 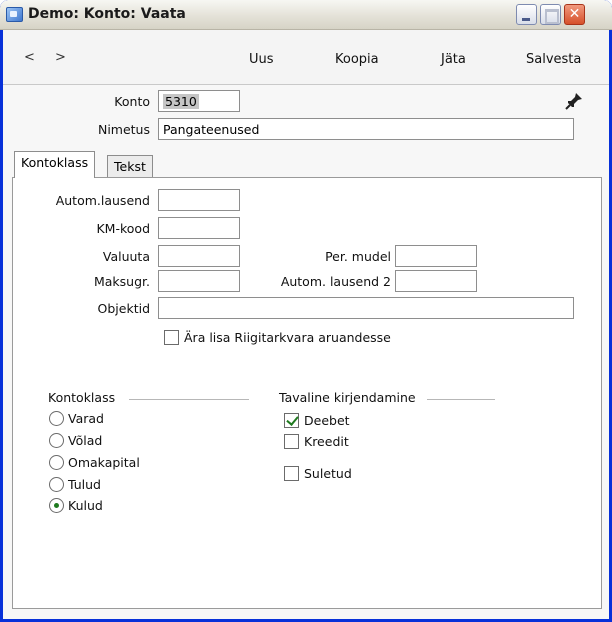 What do you see at coordinates (102, 200) in the screenshot?
I see `autom-lausend-label: Autom.lausend` at bounding box center [102, 200].